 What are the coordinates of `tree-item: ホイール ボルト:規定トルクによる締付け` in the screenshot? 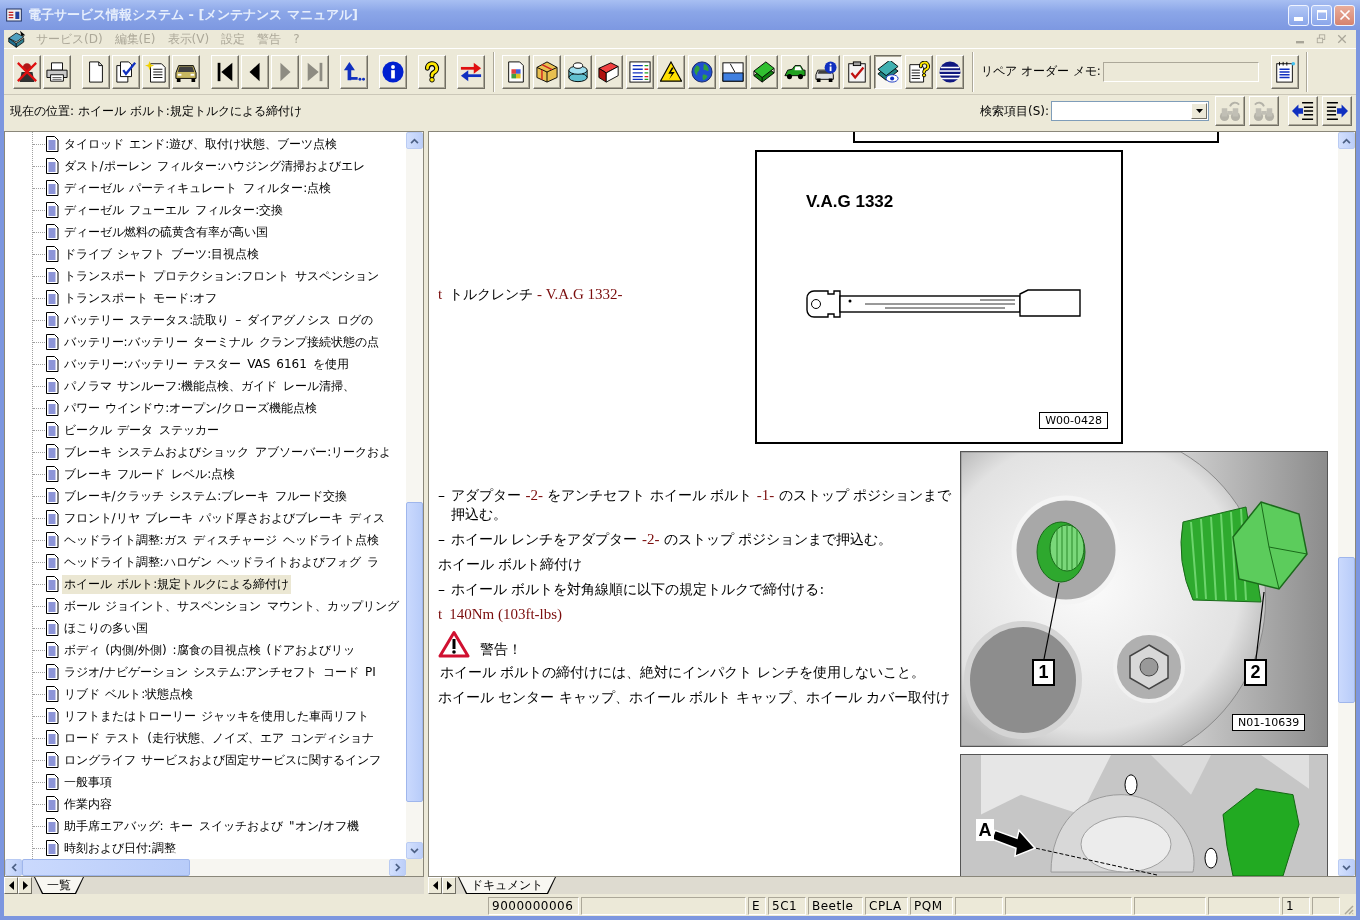 It's located at (176, 584).